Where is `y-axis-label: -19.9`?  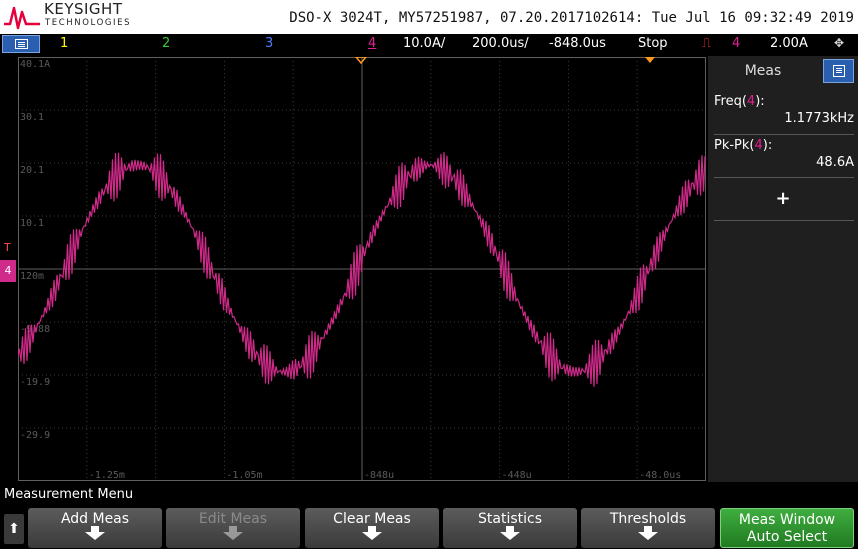
y-axis-label: -19.9 is located at coordinates (35, 382).